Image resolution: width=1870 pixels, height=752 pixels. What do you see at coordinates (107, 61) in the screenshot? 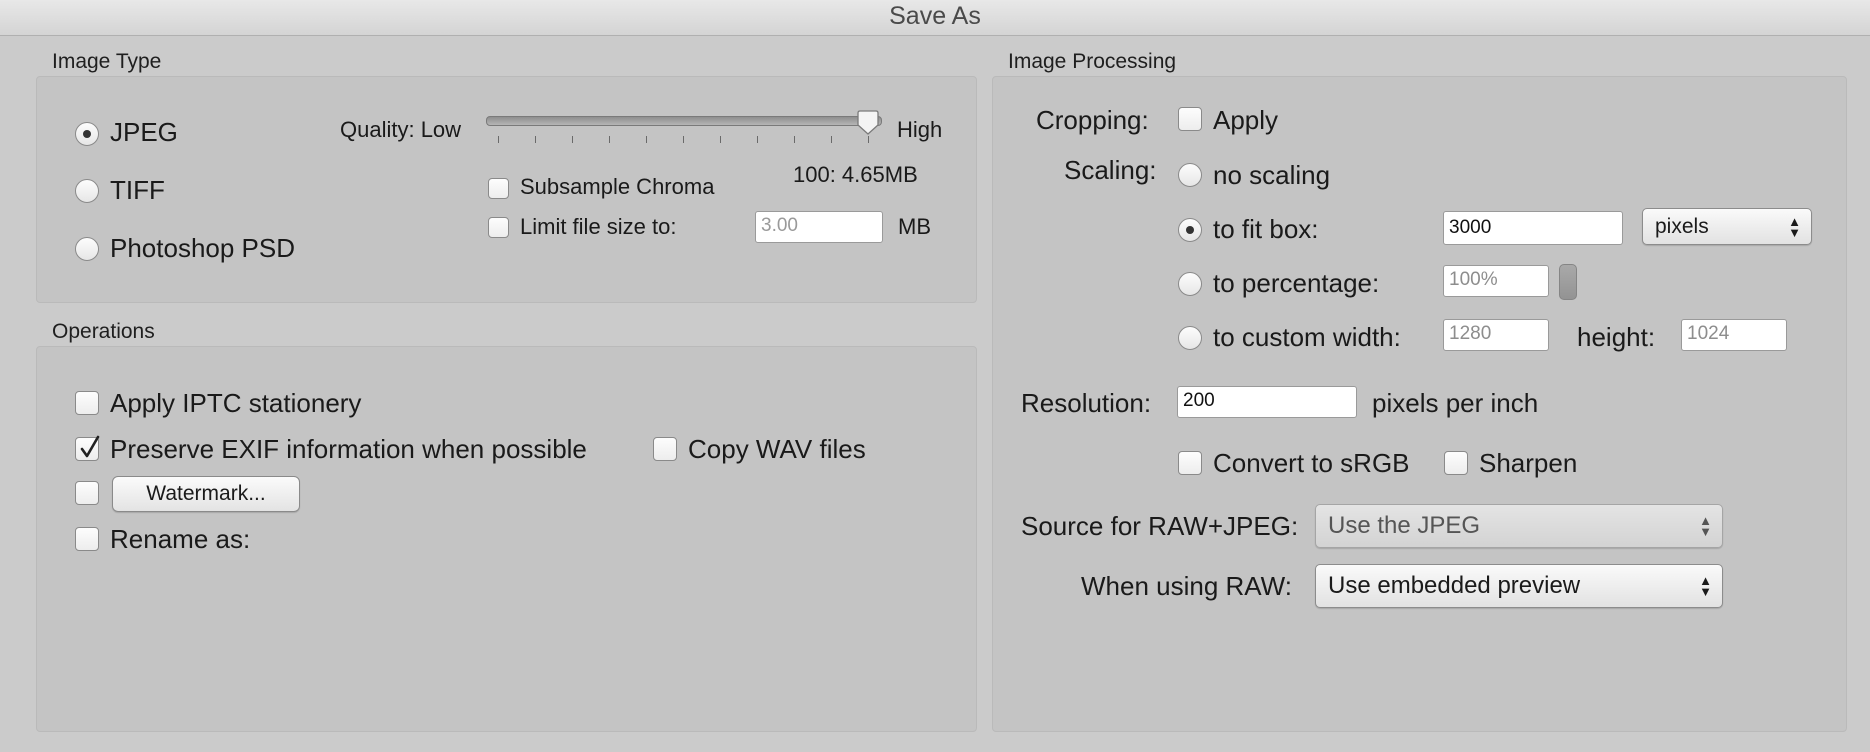
I see `image-type-section-label: Image Type` at bounding box center [107, 61].